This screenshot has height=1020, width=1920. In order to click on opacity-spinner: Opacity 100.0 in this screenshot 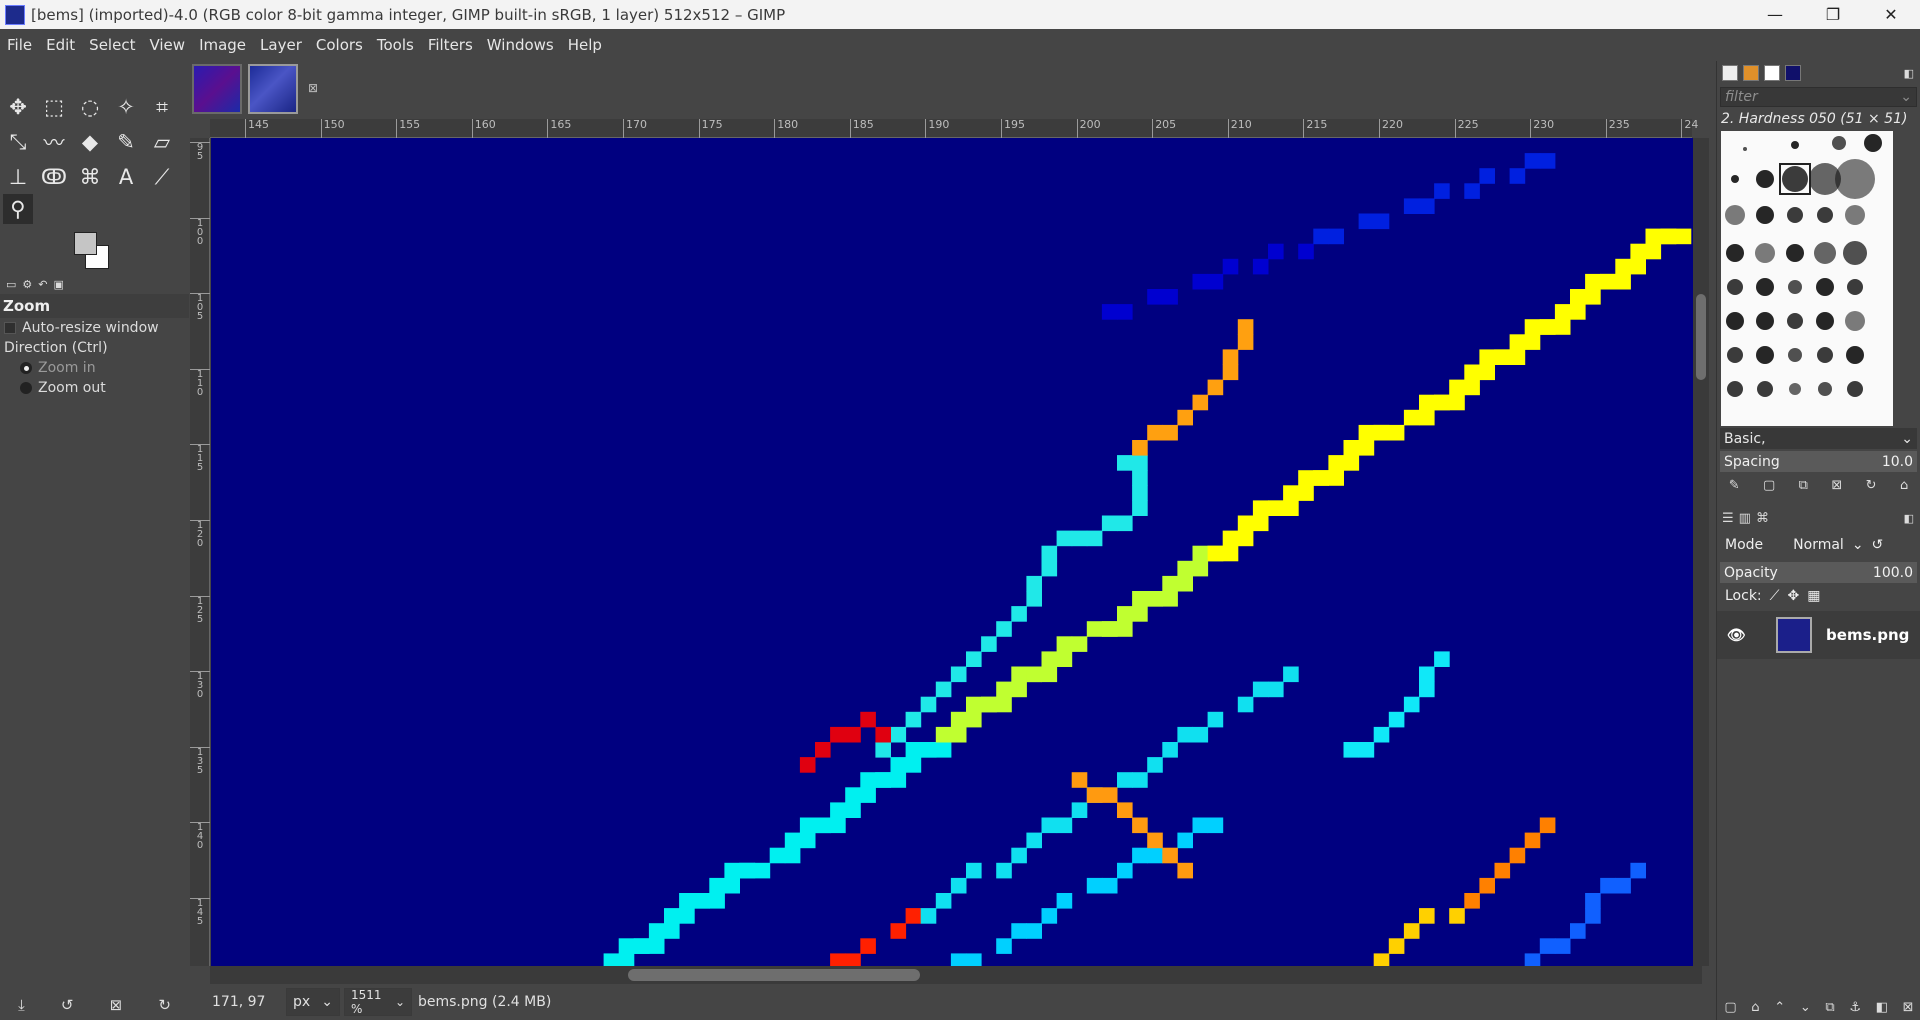, I will do `click(1818, 572)`.